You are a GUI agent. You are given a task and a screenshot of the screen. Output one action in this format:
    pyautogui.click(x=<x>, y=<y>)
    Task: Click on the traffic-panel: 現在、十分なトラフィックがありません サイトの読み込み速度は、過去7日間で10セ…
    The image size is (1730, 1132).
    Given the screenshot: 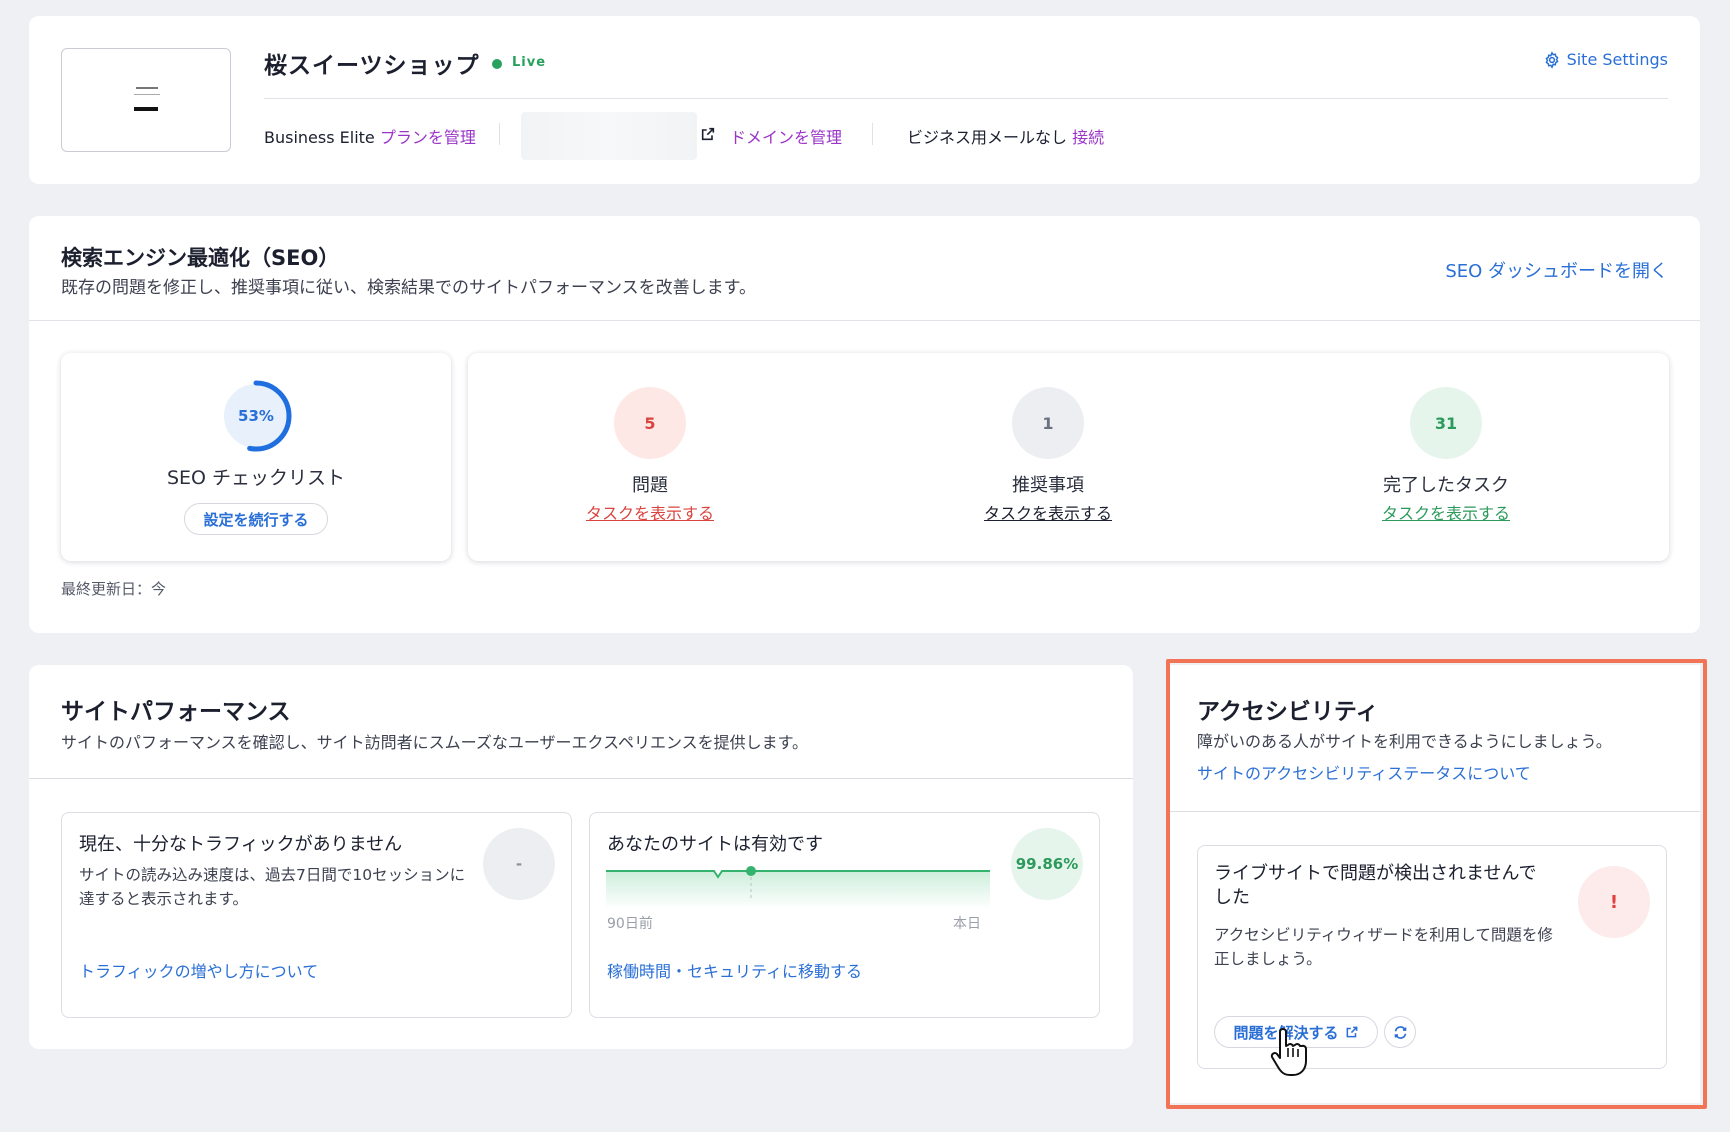 What is the action you would take?
    pyautogui.click(x=316, y=915)
    